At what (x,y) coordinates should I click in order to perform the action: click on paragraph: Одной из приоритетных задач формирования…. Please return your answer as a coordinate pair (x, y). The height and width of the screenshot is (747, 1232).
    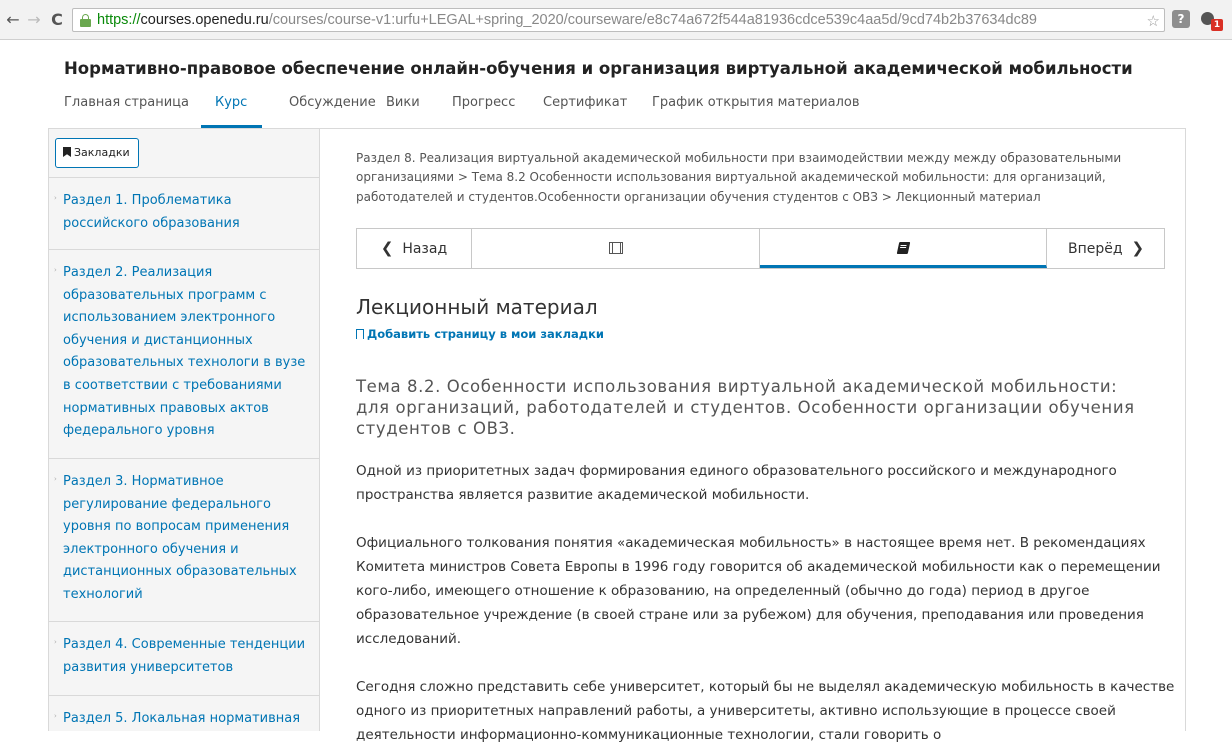
    Looking at the image, I should click on (736, 483).